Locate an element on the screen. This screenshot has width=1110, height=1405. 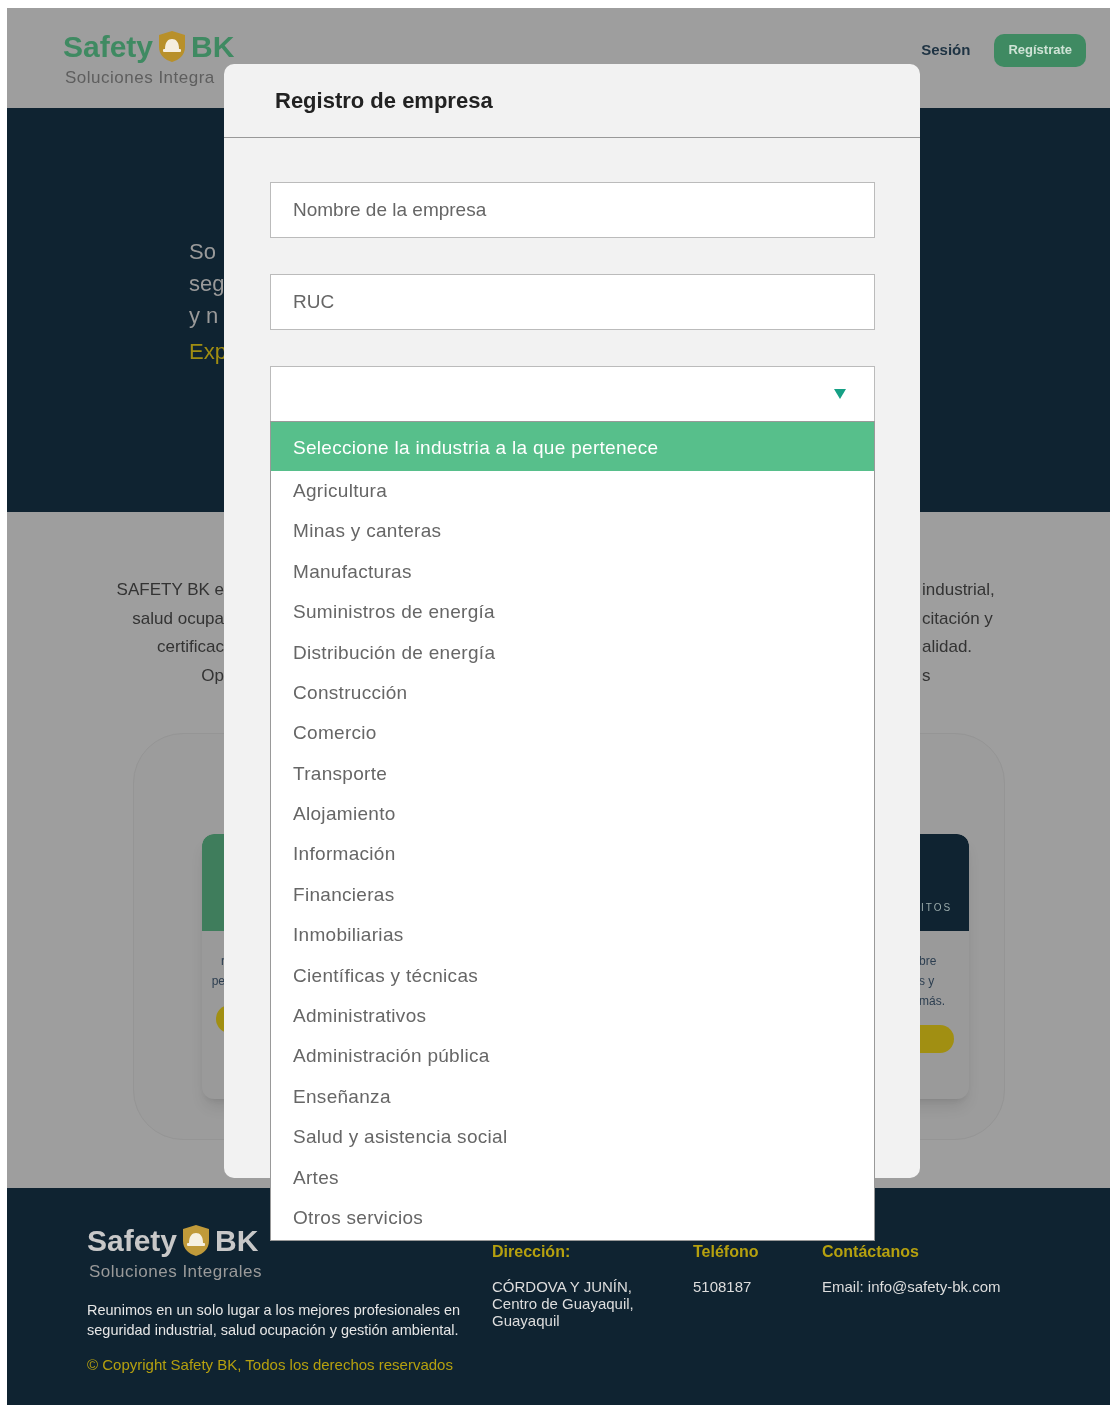
caret-icon is located at coordinates (840, 394).